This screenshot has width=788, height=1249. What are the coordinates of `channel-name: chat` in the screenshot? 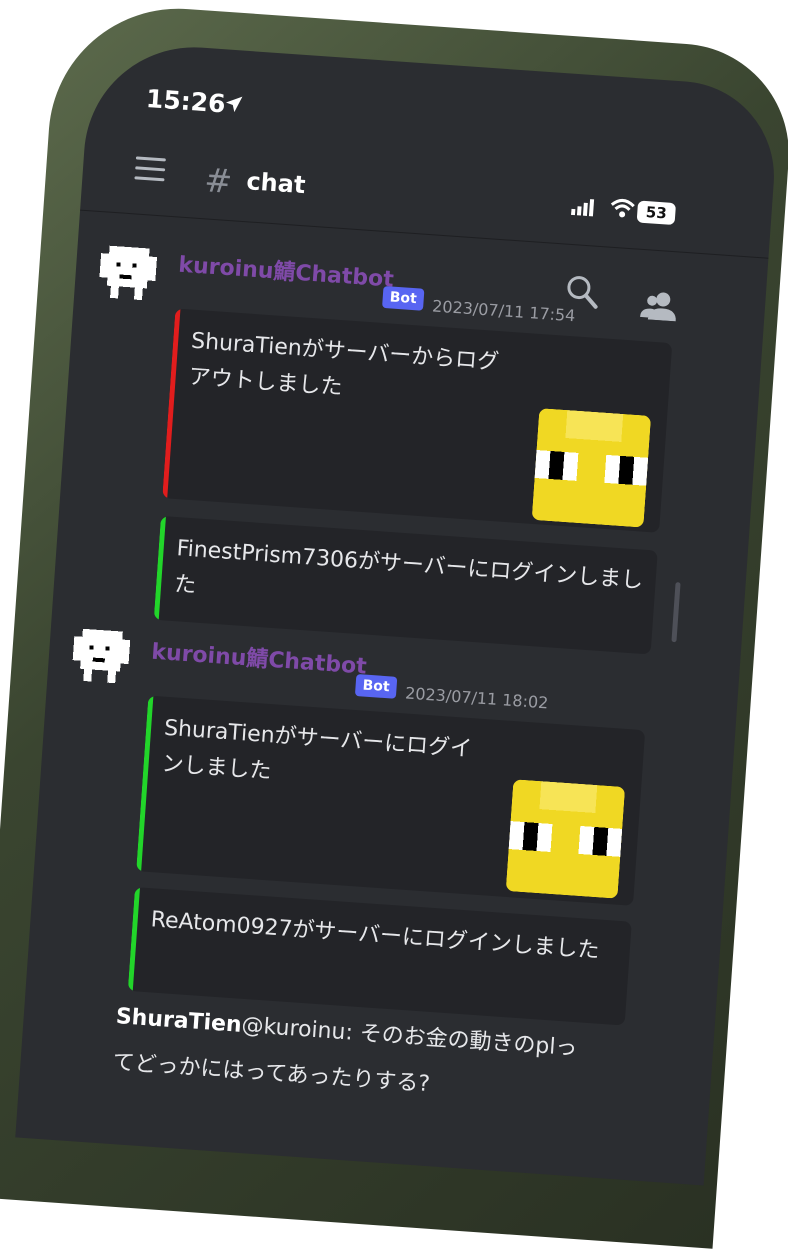 It's located at (276, 183).